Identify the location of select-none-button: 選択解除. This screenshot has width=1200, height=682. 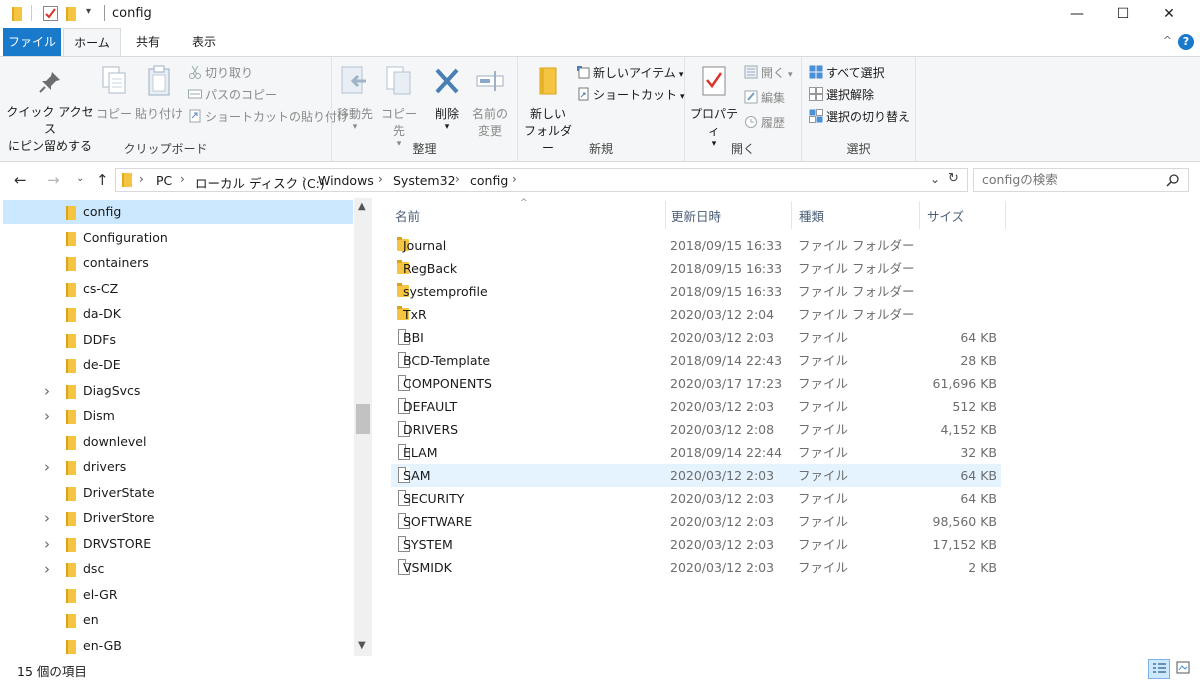
(841, 95).